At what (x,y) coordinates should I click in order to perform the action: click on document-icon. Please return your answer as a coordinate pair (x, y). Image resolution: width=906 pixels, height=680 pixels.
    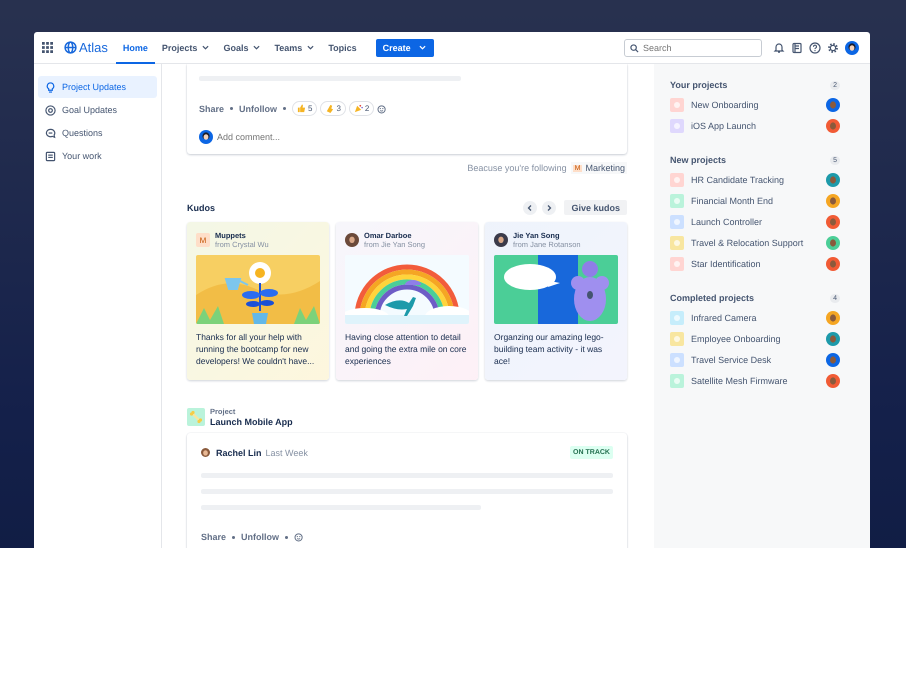
    Looking at the image, I should click on (797, 48).